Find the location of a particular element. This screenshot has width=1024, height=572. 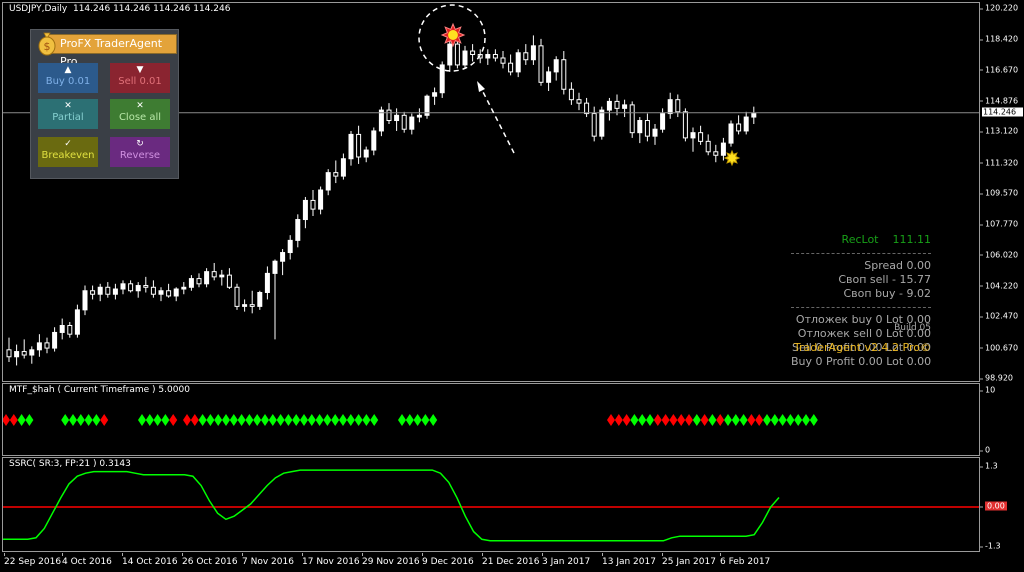

price-tick-label: 102.470 is located at coordinates (999, 316).